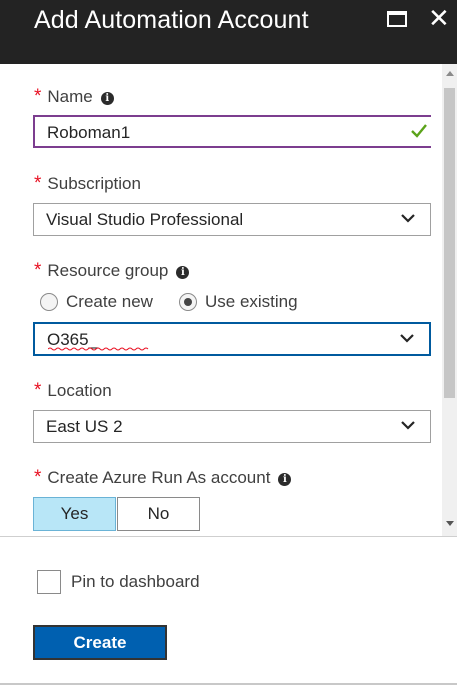 The image size is (457, 685). What do you see at coordinates (49, 302) in the screenshot?
I see `radio-button-icon` at bounding box center [49, 302].